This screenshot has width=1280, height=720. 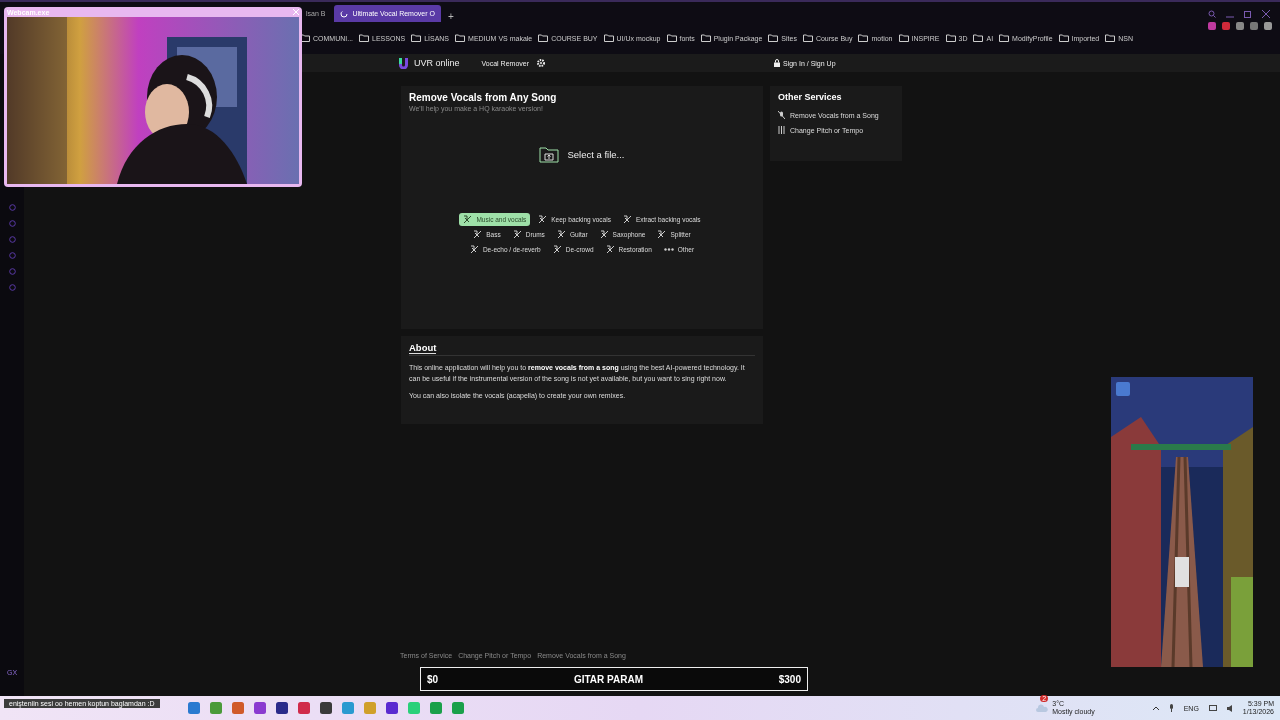 What do you see at coordinates (1266, 13) in the screenshot?
I see `close-icon` at bounding box center [1266, 13].